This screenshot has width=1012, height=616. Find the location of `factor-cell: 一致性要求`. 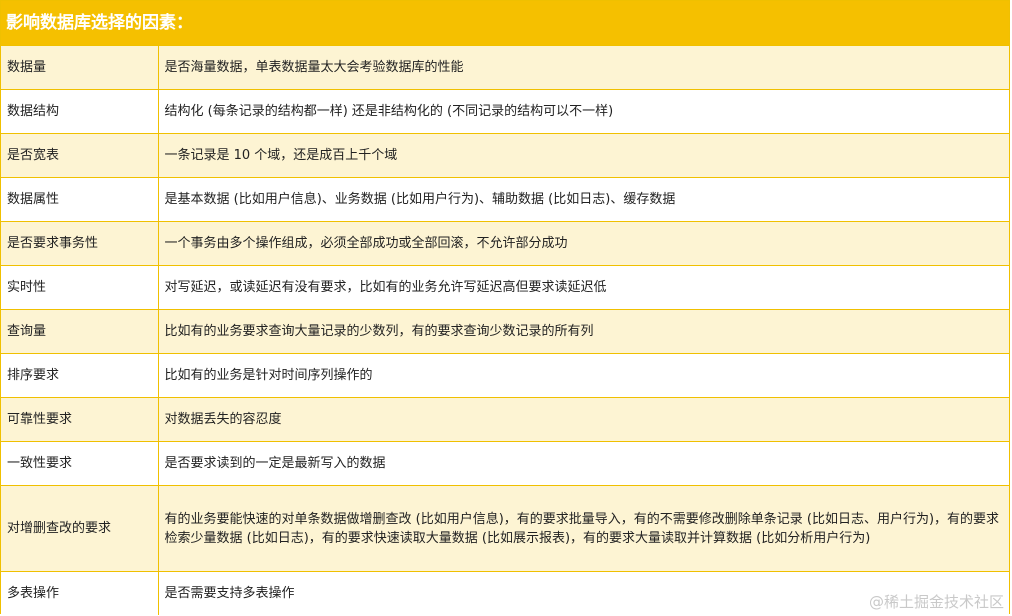

factor-cell: 一致性要求 is located at coordinates (80, 463).